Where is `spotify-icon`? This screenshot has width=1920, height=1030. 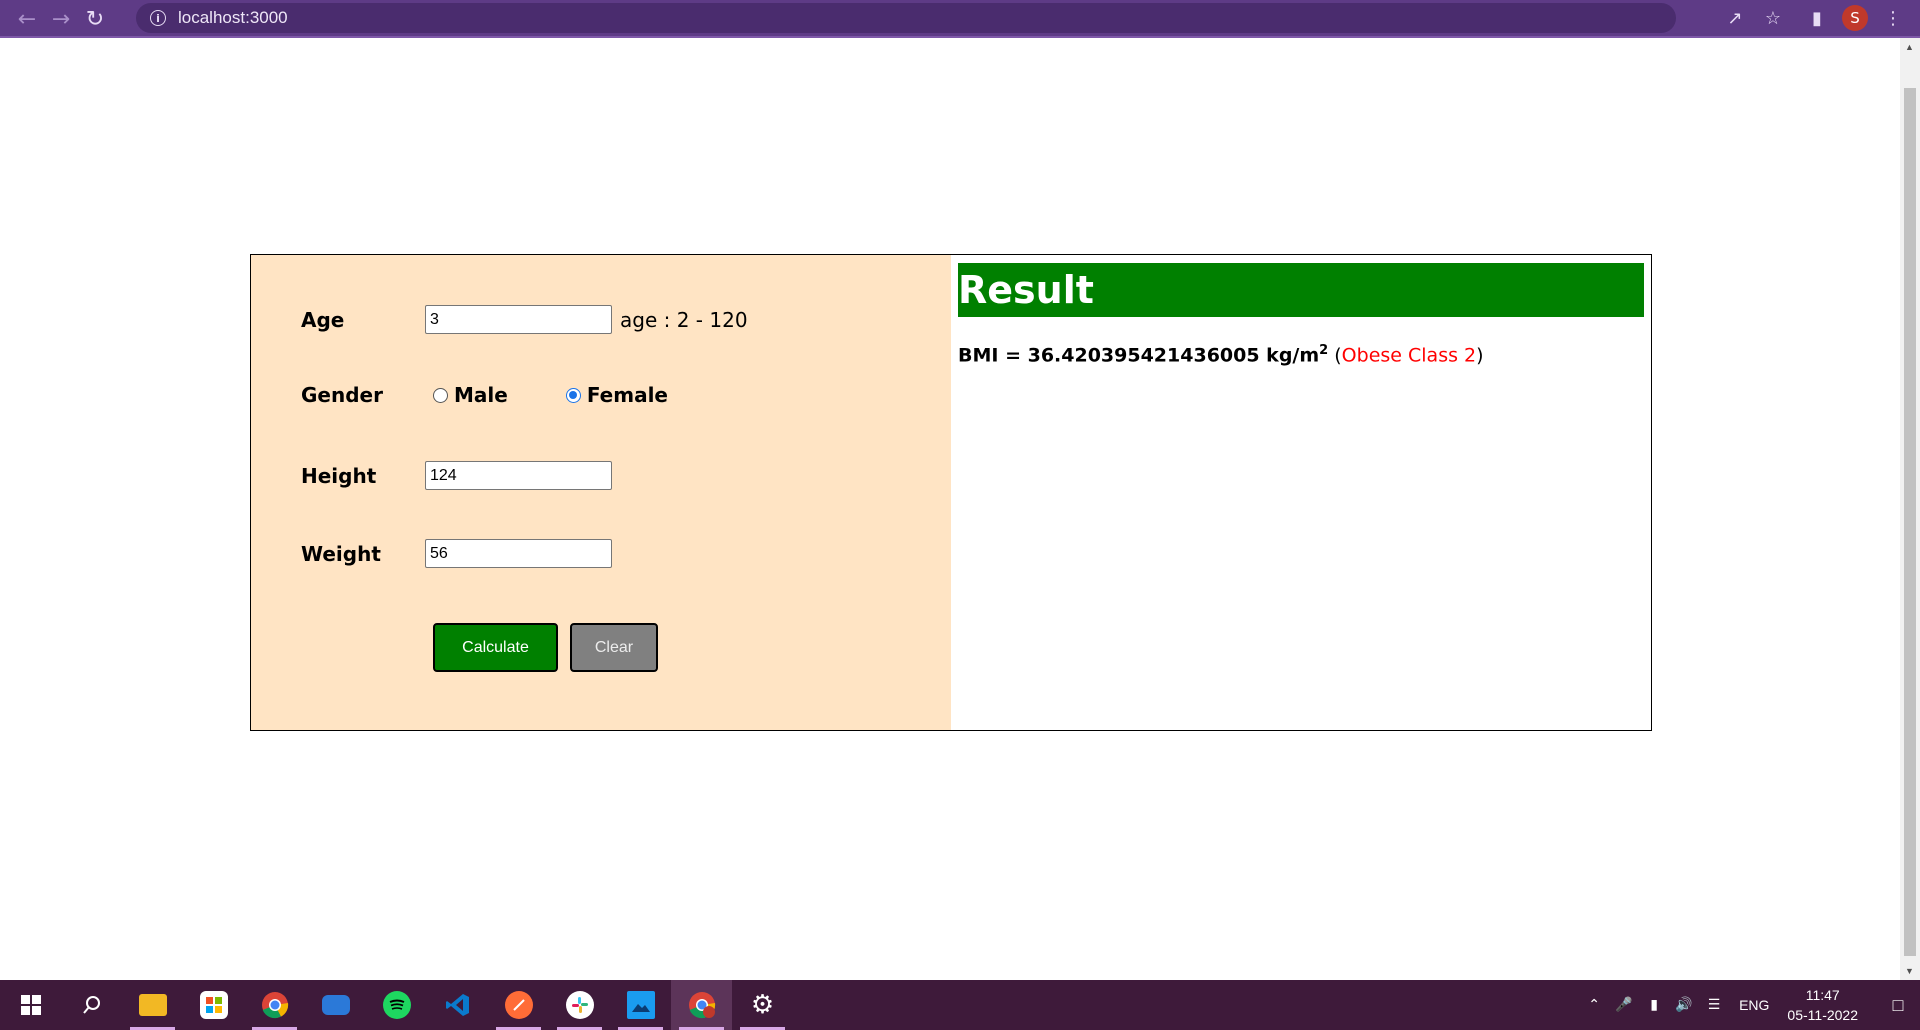
spotify-icon is located at coordinates (396, 1005).